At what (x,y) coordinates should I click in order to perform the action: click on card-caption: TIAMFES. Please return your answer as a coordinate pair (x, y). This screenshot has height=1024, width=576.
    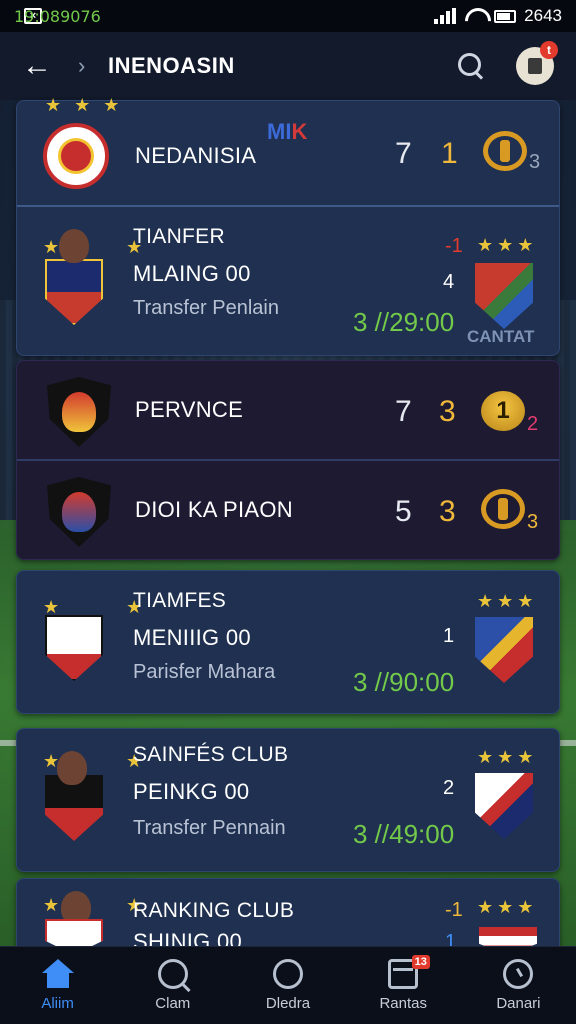
    Looking at the image, I should click on (180, 600).